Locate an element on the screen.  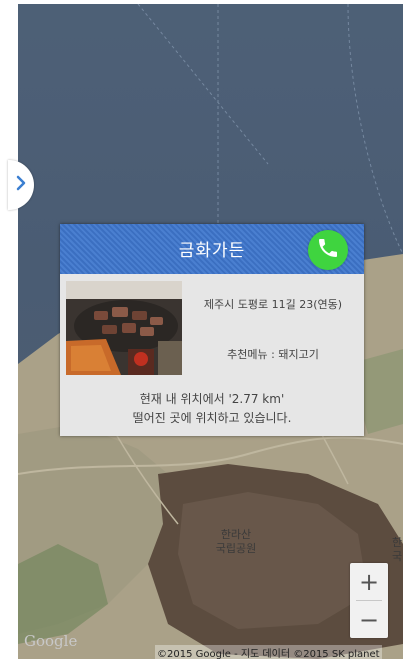
zoom-out-button: − is located at coordinates (369, 619).